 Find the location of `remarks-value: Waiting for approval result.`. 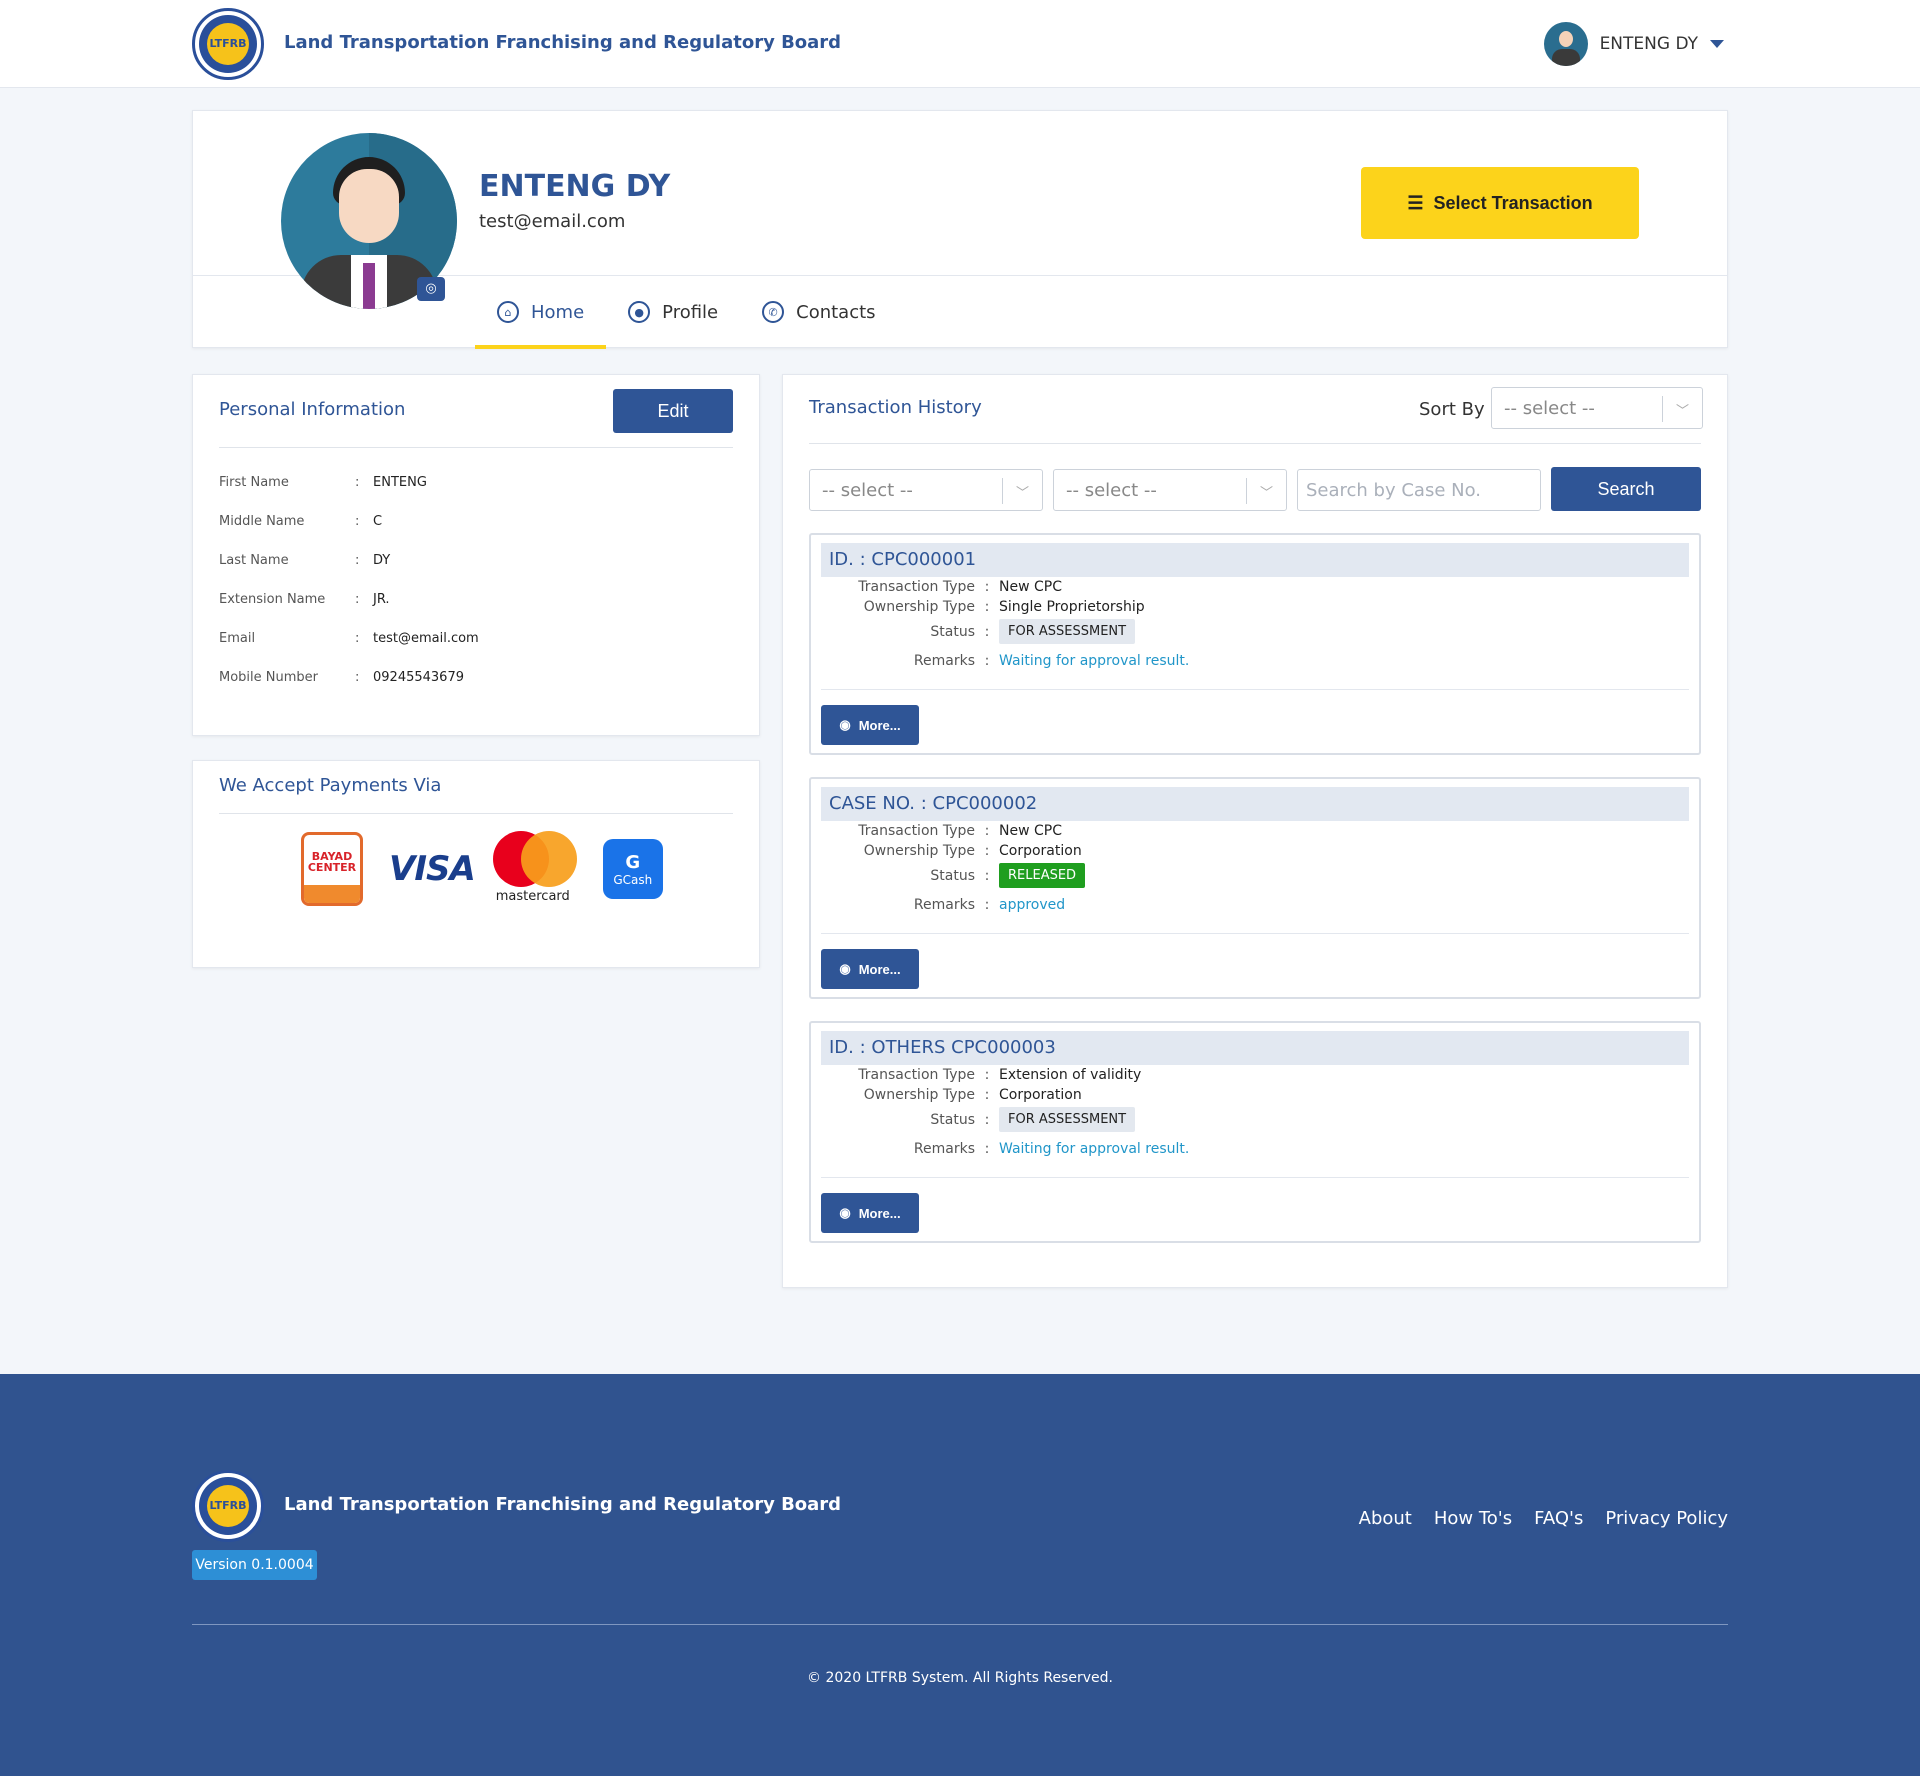

remarks-value: Waiting for approval result. is located at coordinates (1094, 1149).